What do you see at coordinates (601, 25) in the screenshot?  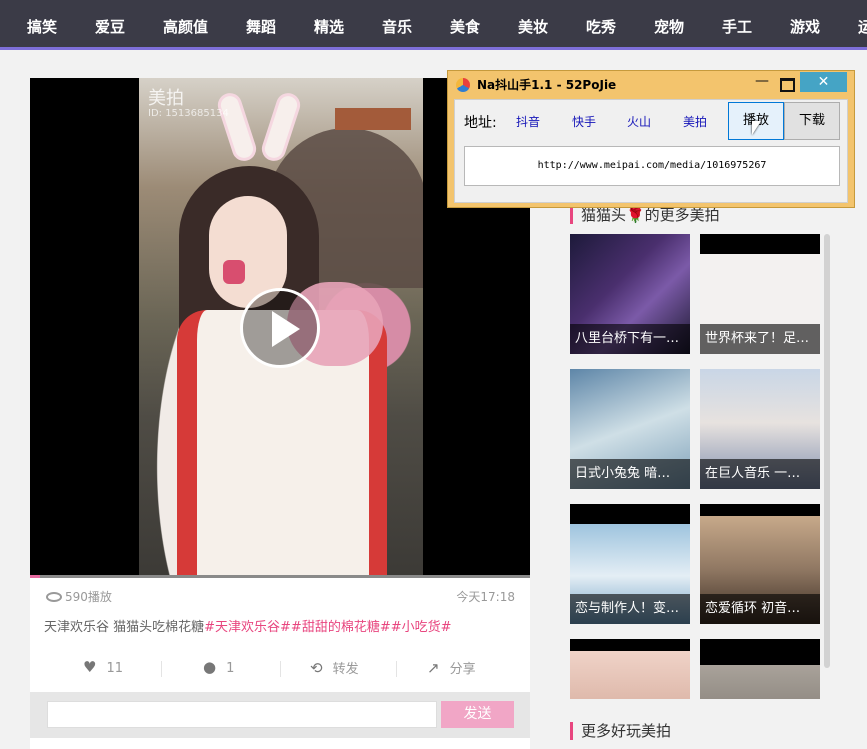 I see `nav-item-eating-show: 吃秀` at bounding box center [601, 25].